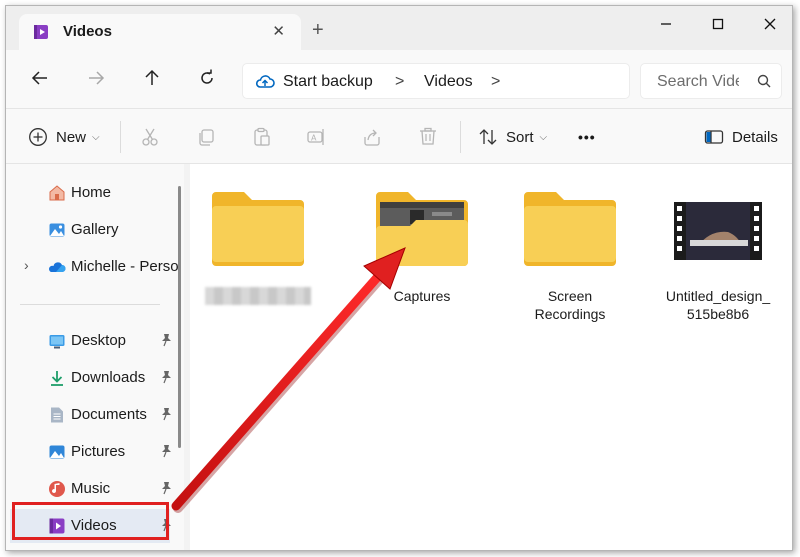 This screenshot has width=800, height=557. What do you see at coordinates (40, 78) in the screenshot?
I see `back-button` at bounding box center [40, 78].